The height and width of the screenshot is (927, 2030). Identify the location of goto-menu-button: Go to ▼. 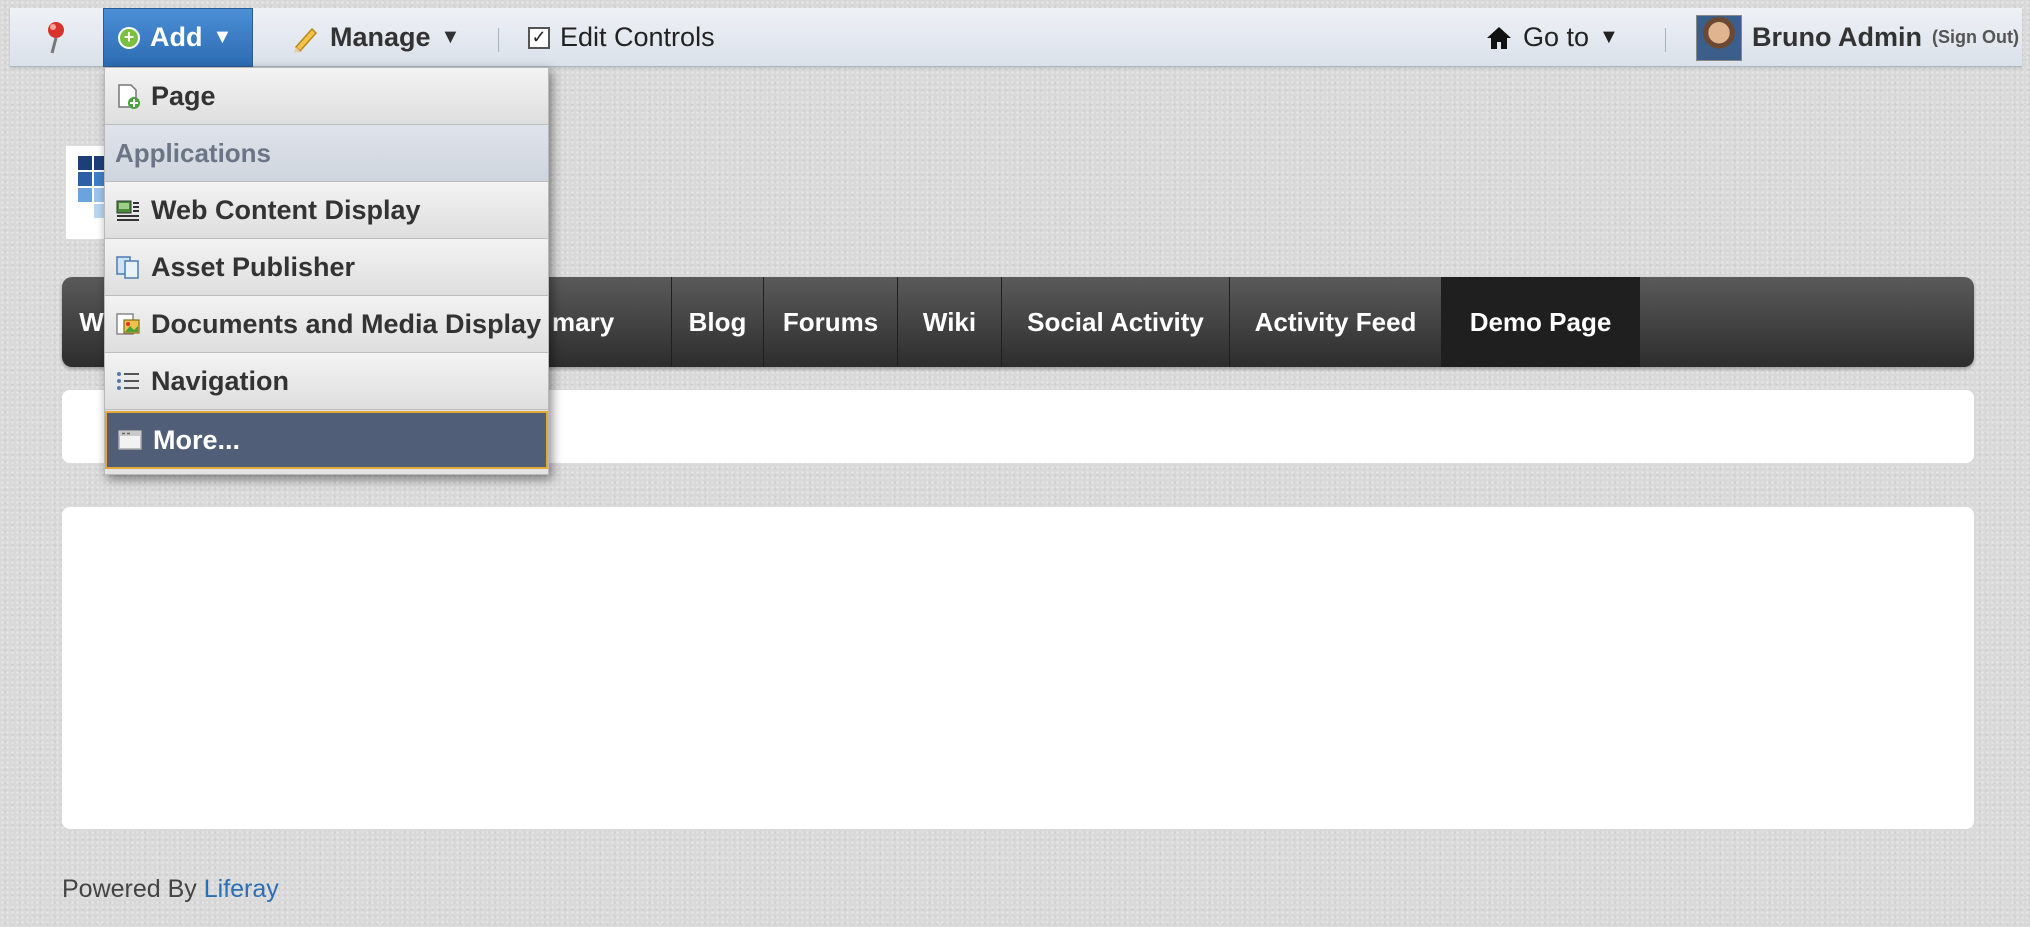
(1552, 37).